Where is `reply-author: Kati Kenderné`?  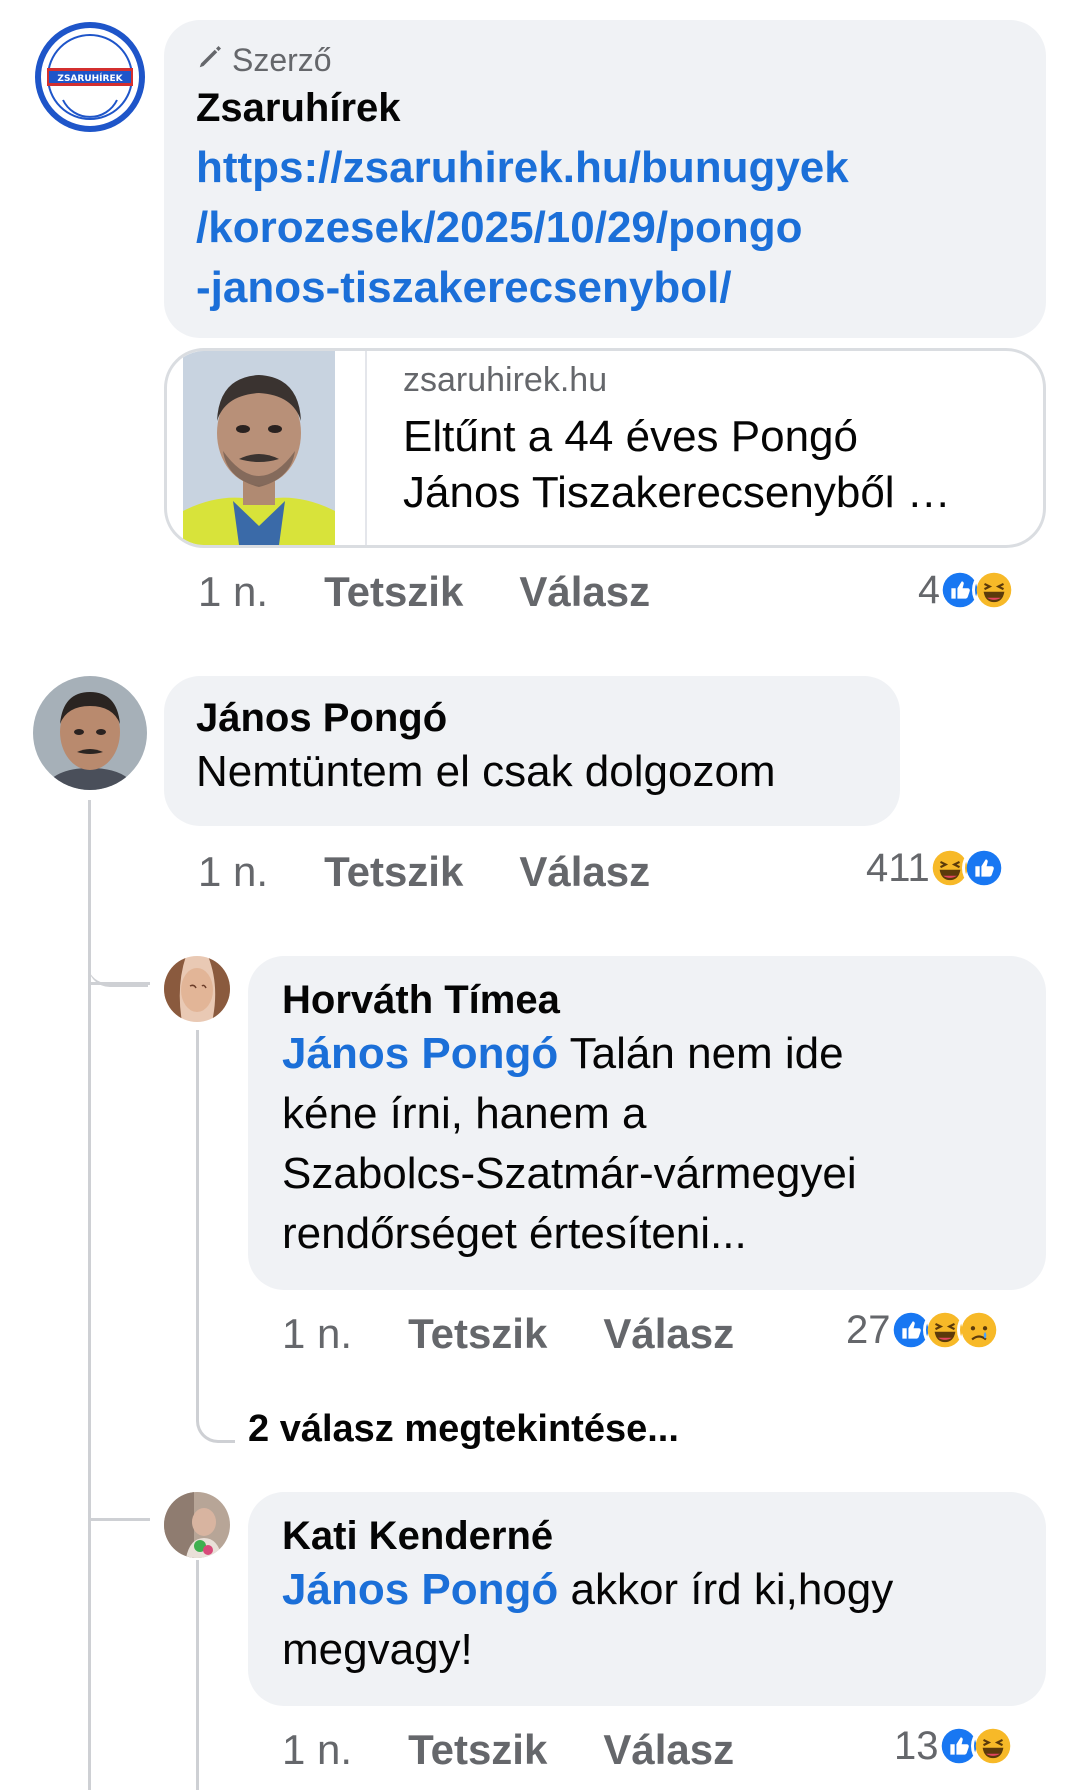
reply-author: Kati Kenderné is located at coordinates (647, 1536).